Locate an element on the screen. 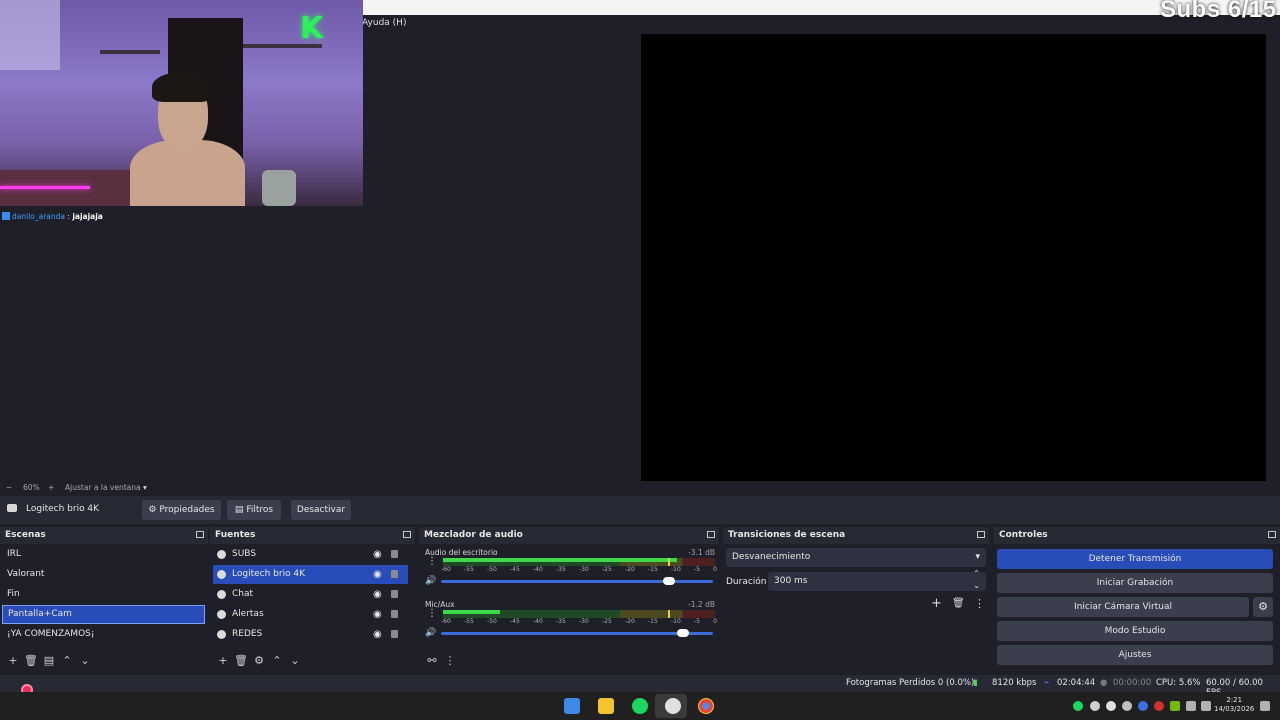 Image resolution: width=1280 pixels, height=720 pixels. source-item-selected: Logitech brio 4K ◉ is located at coordinates (310, 574).